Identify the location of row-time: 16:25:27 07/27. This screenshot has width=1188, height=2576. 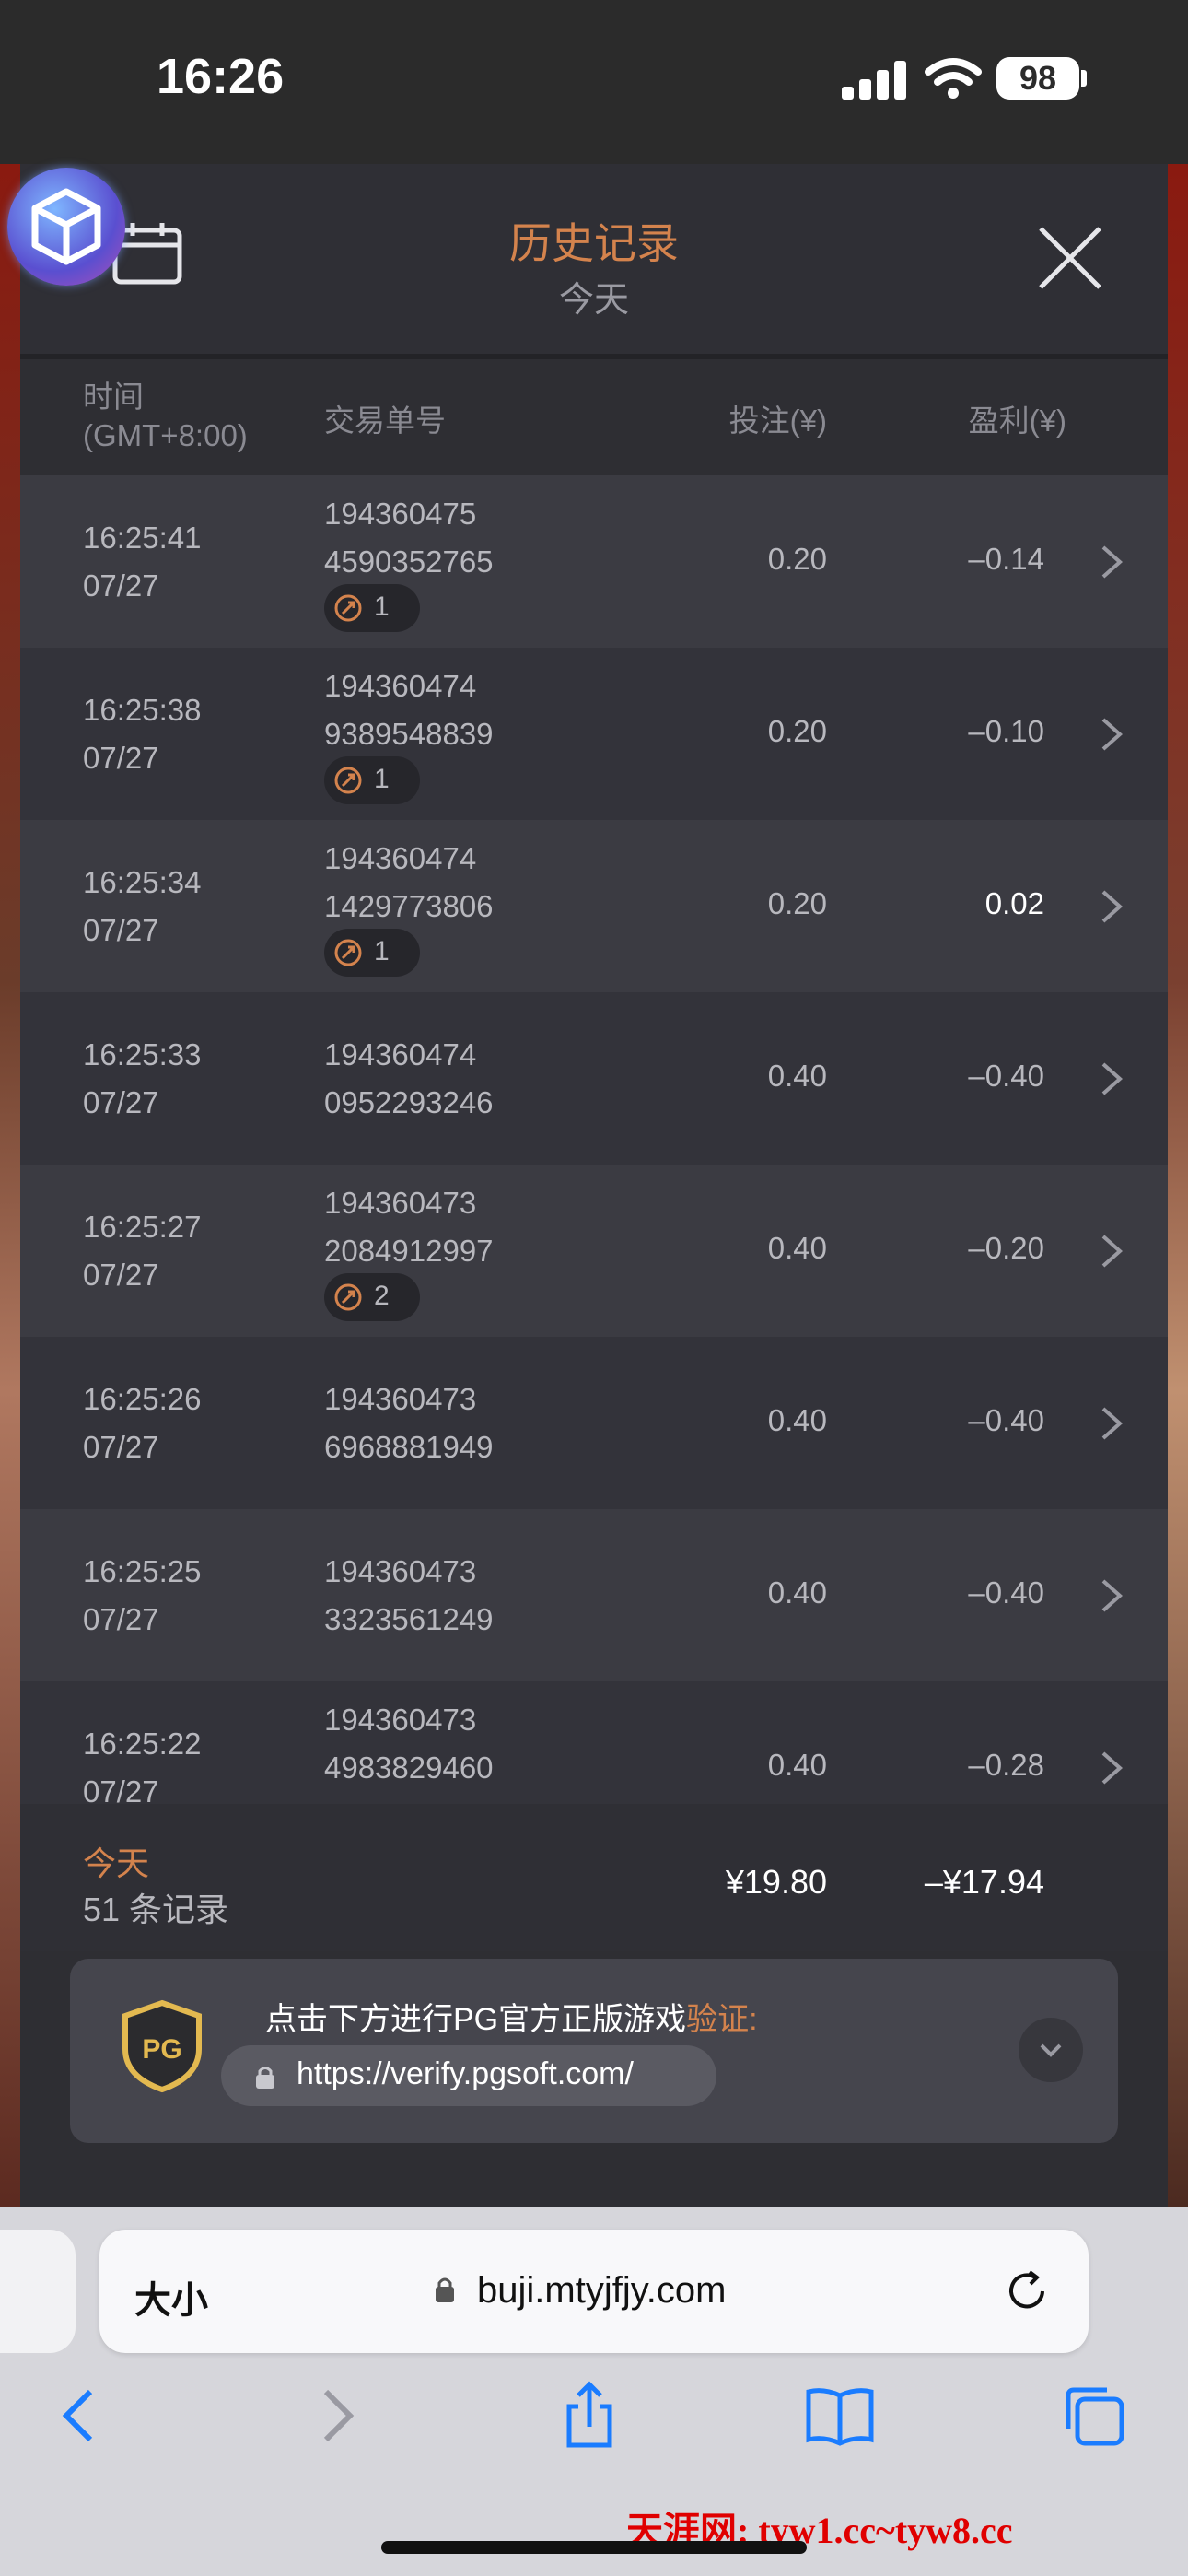
(143, 1251).